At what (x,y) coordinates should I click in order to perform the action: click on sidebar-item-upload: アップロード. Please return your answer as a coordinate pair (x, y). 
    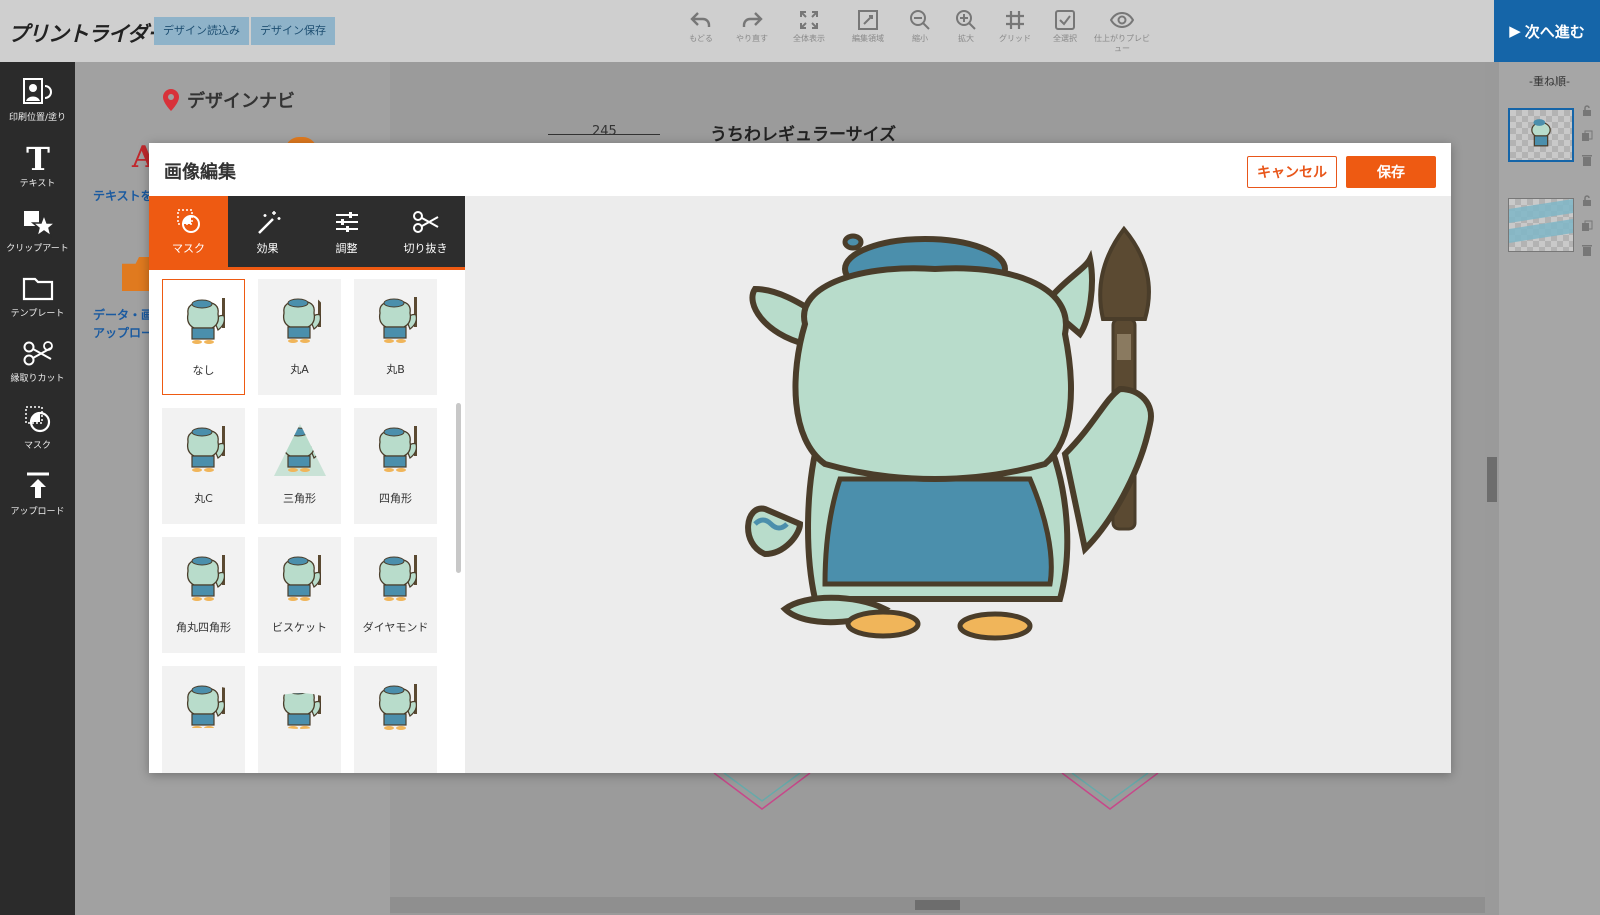
    Looking at the image, I should click on (37, 493).